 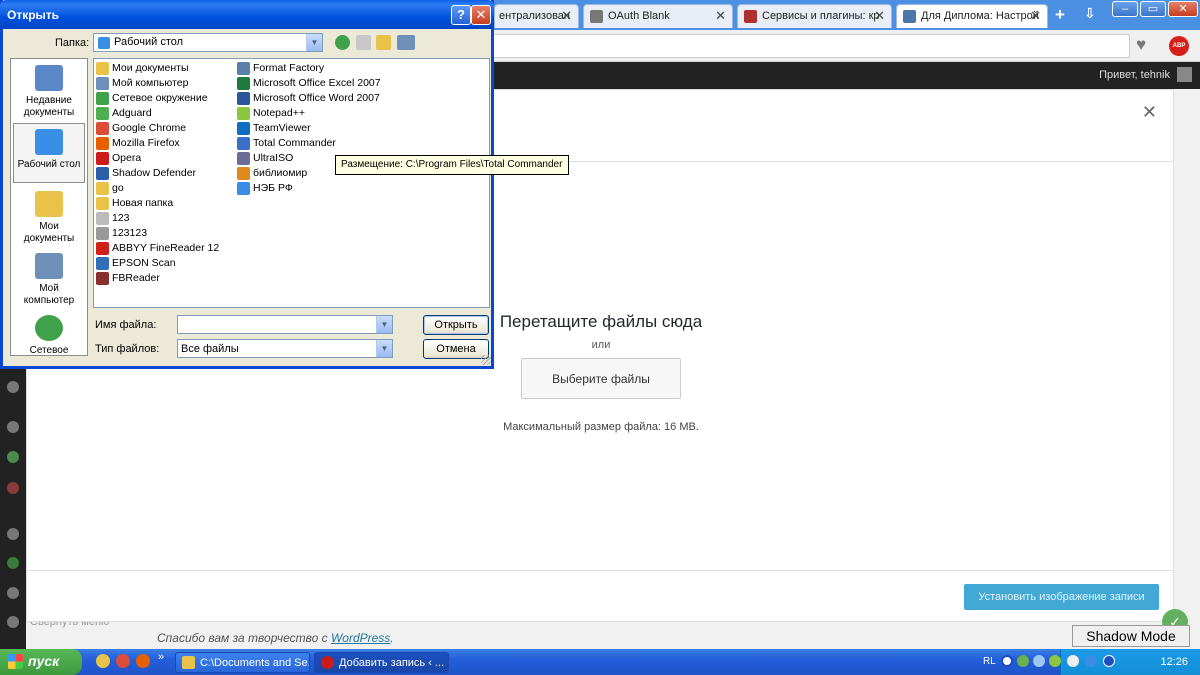 I want to click on firefox-icon, so click(x=143, y=661).